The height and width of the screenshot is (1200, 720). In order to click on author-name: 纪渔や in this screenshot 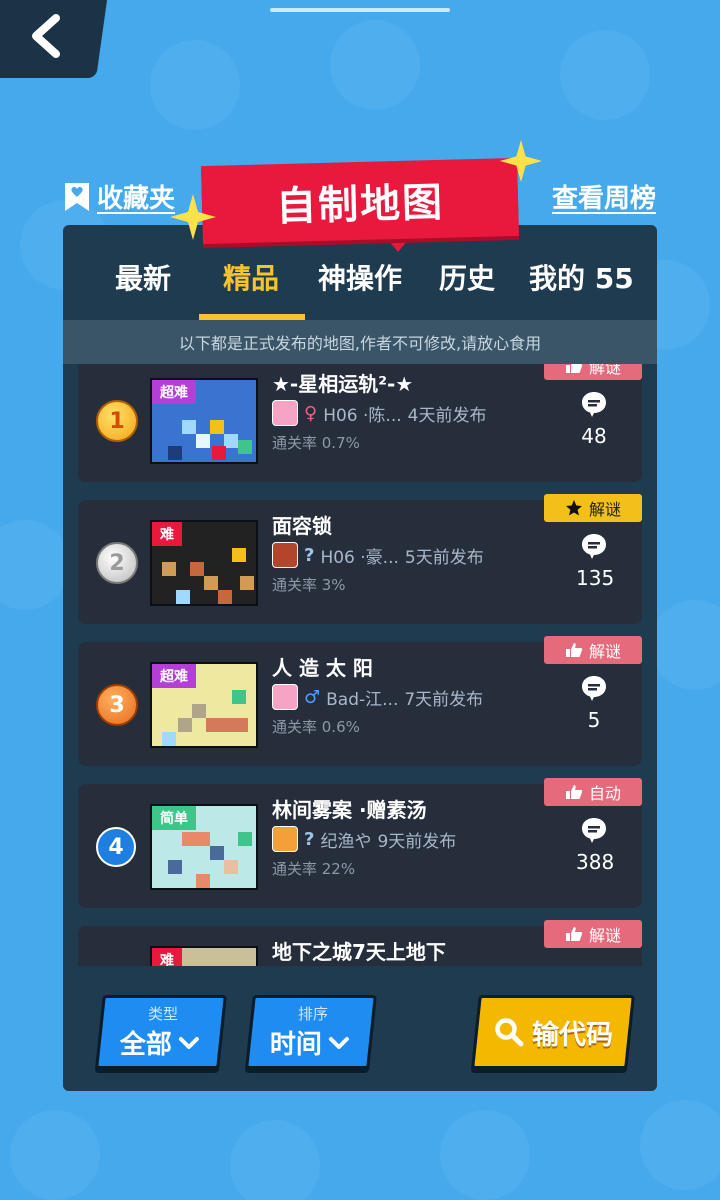, I will do `click(346, 841)`.